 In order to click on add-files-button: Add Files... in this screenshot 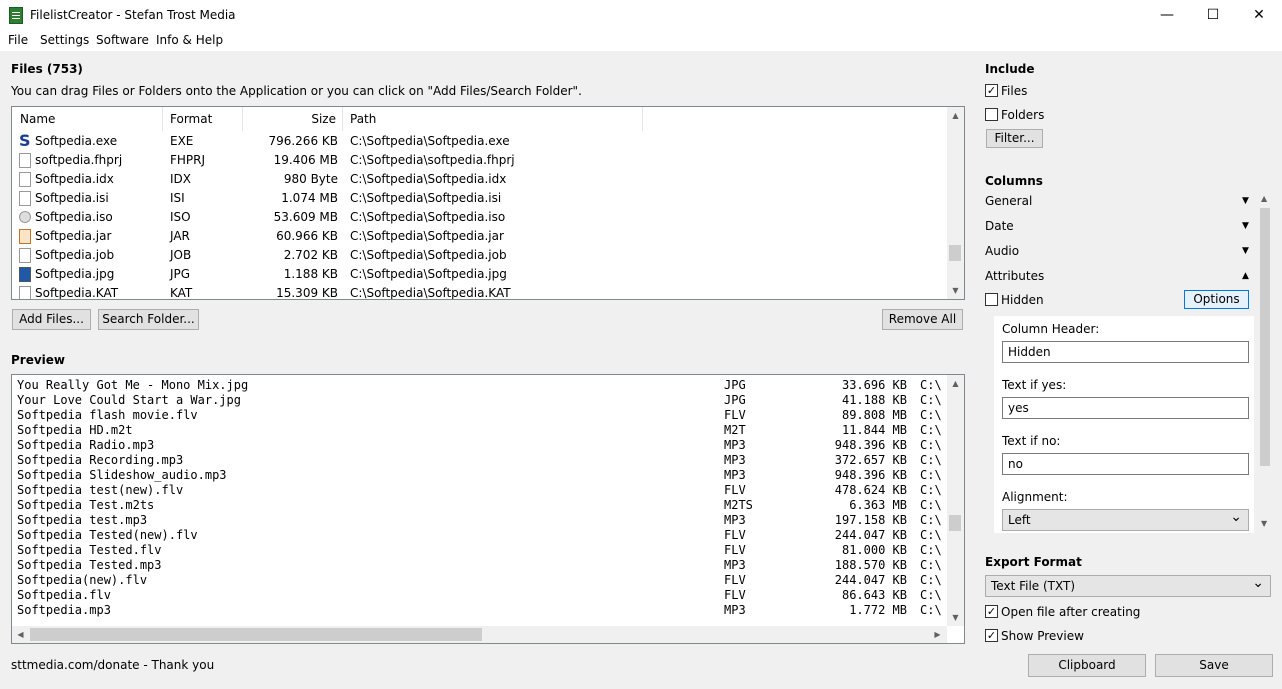, I will do `click(51, 319)`.